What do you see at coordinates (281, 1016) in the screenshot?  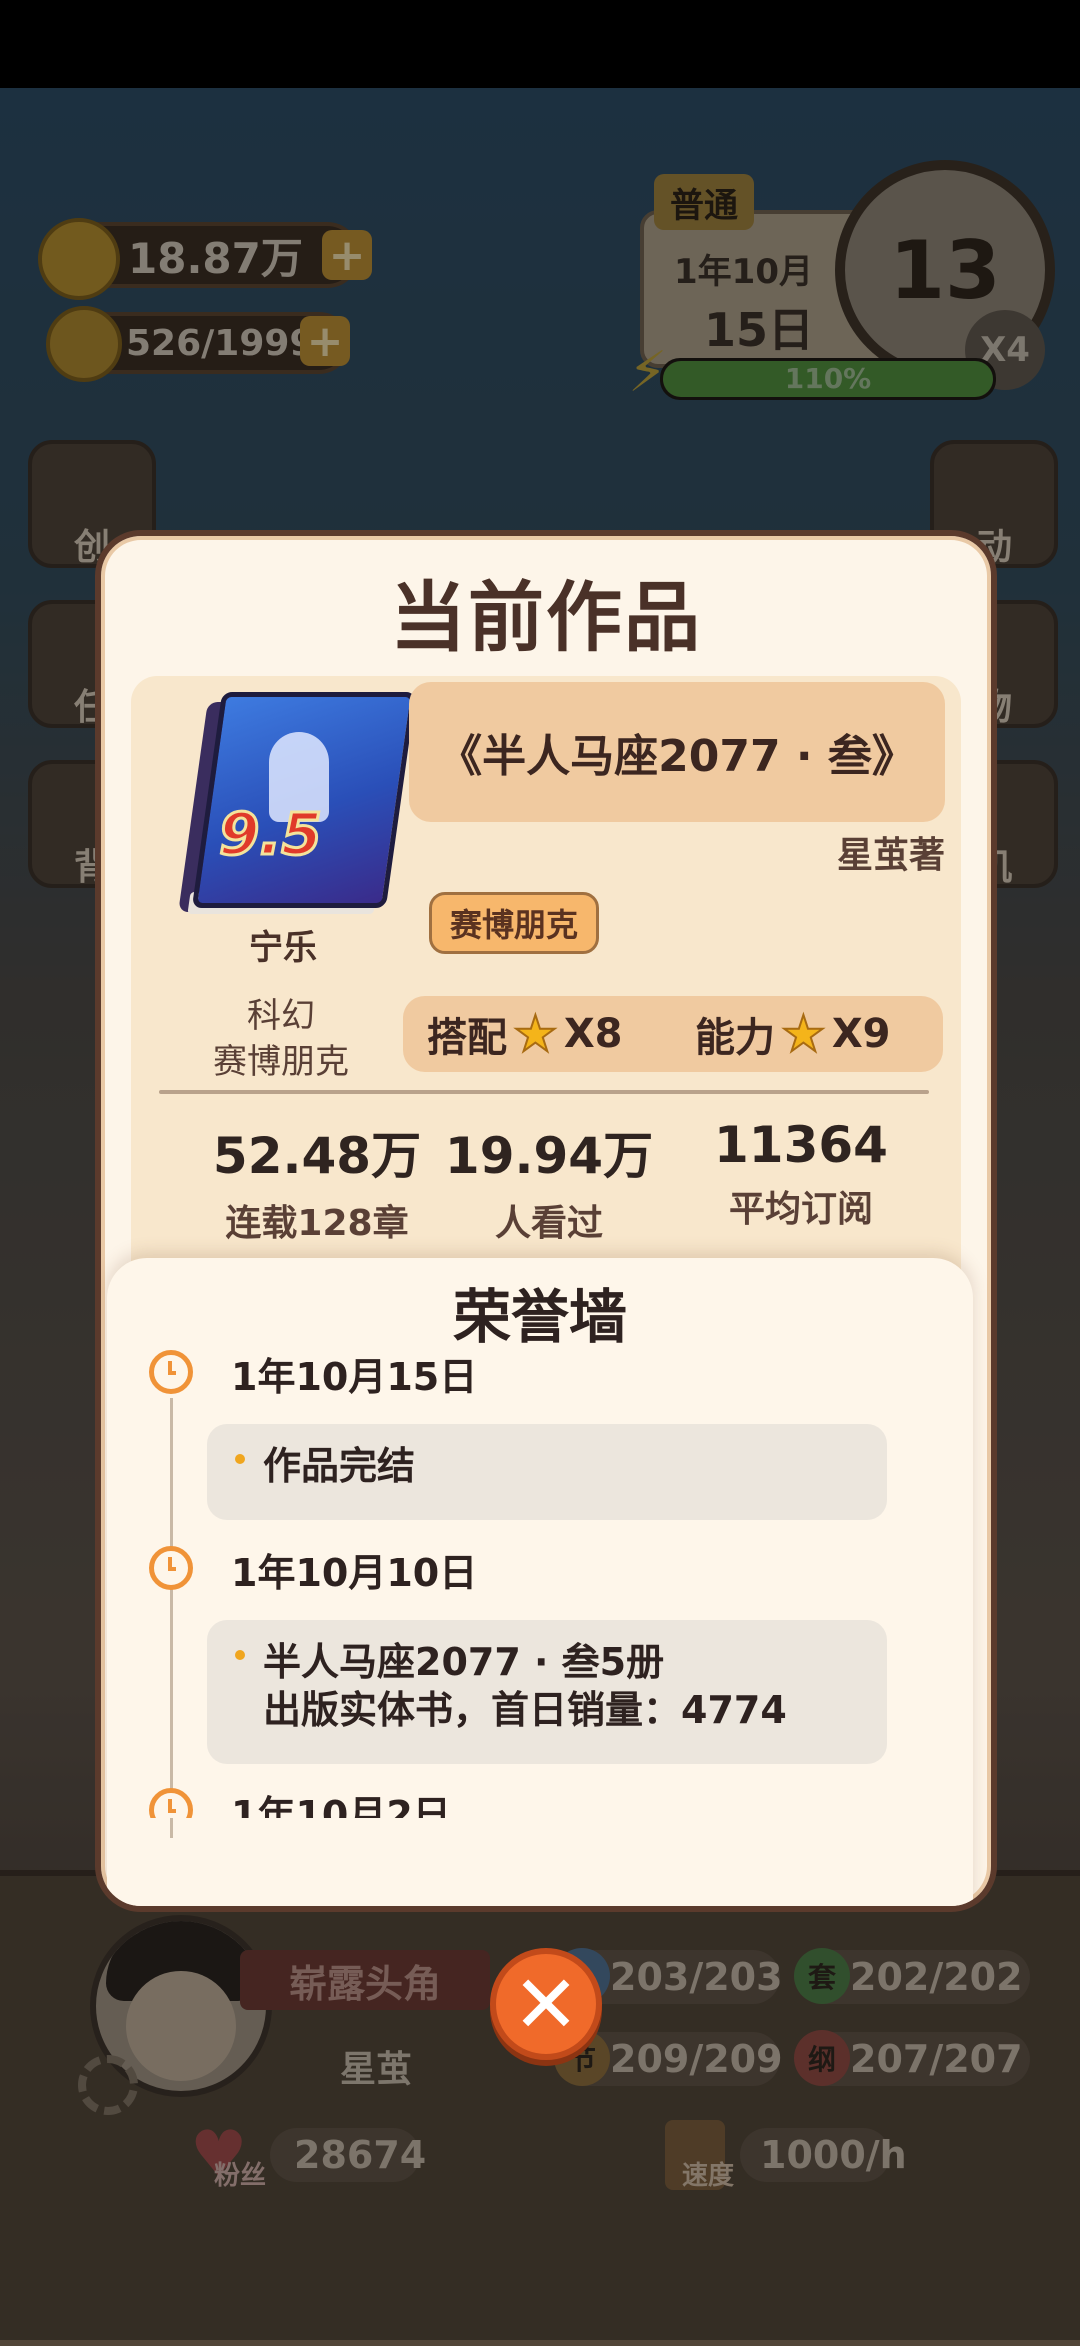 I see `genre-main: 科幻` at bounding box center [281, 1016].